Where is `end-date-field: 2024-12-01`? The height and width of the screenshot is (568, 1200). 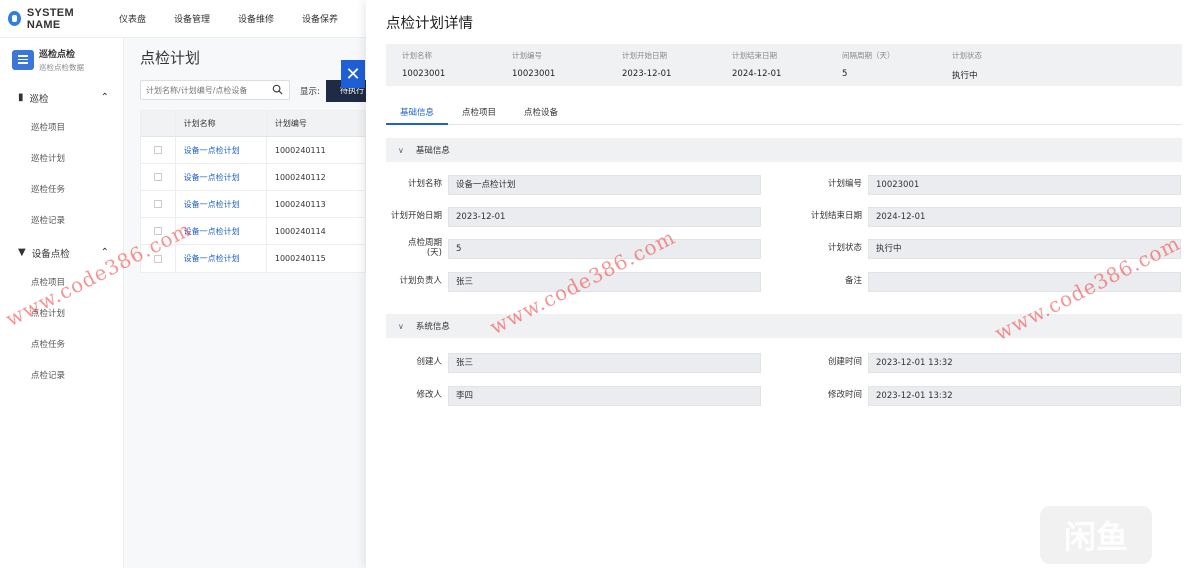
end-date-field: 2024-12-01 is located at coordinates (1024, 217).